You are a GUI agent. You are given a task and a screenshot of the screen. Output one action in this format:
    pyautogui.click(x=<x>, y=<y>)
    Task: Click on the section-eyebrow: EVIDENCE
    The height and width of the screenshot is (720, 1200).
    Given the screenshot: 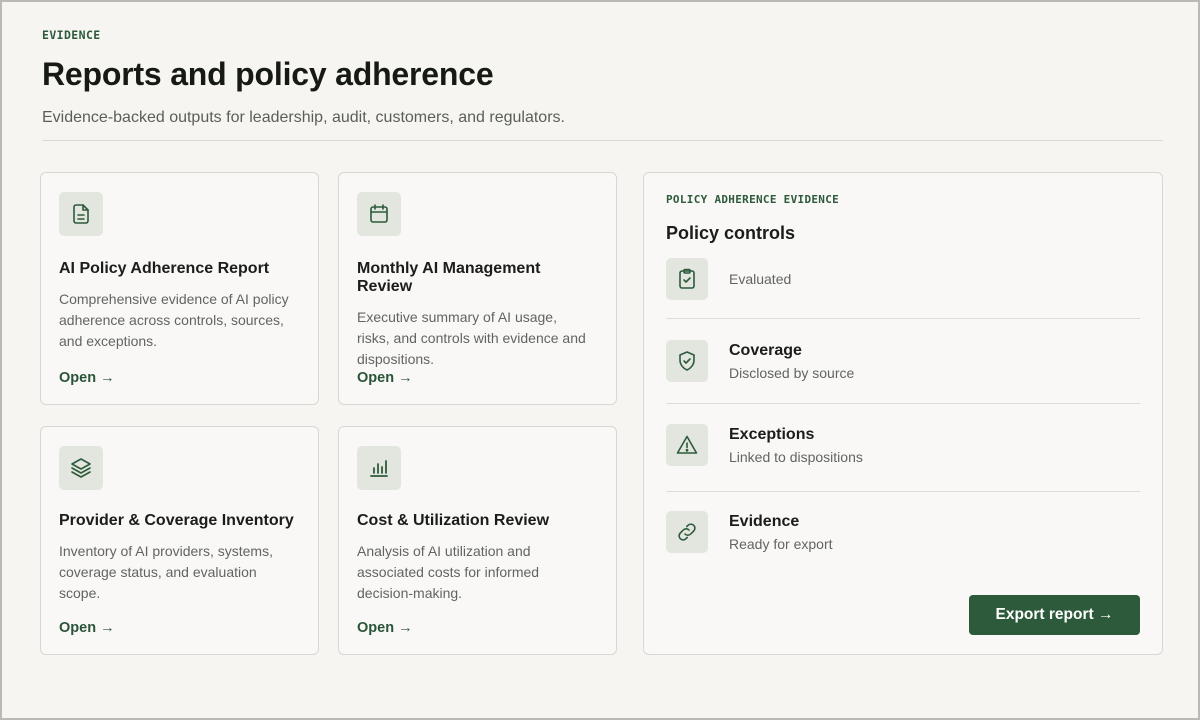 What is the action you would take?
    pyautogui.click(x=71, y=35)
    